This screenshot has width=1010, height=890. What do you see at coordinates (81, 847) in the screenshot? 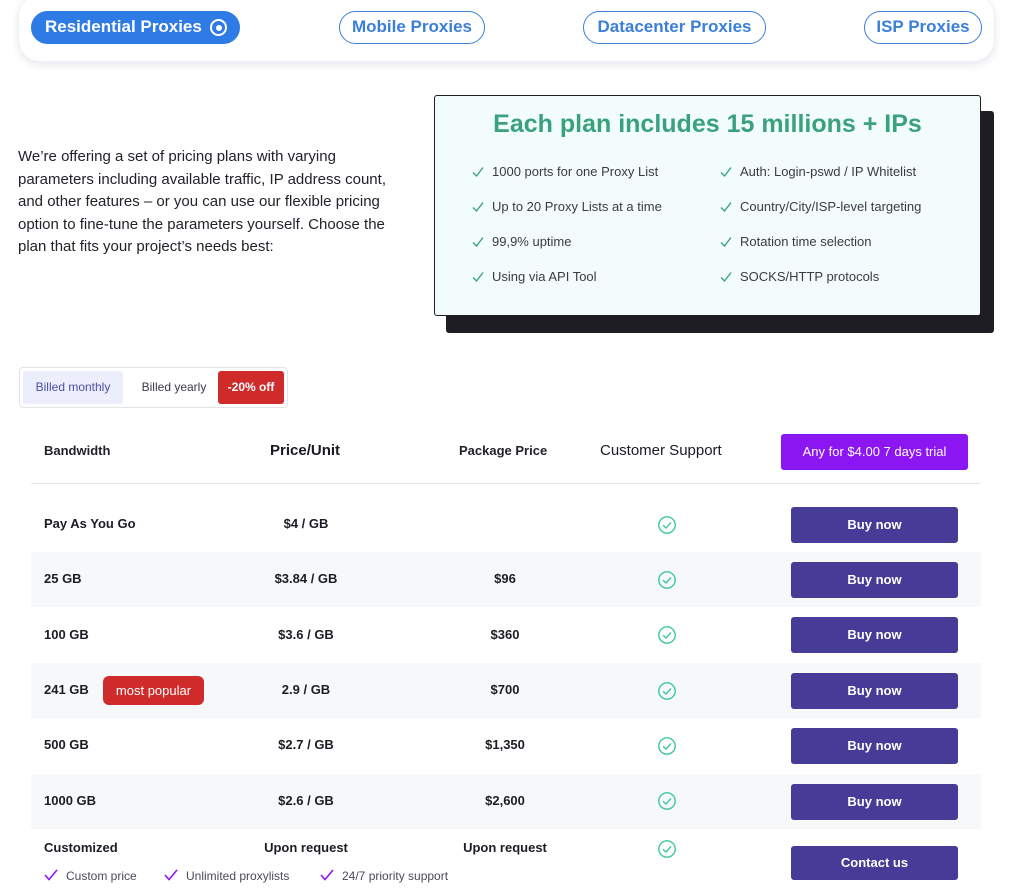
I see `bandwidth-cell: Customized` at bounding box center [81, 847].